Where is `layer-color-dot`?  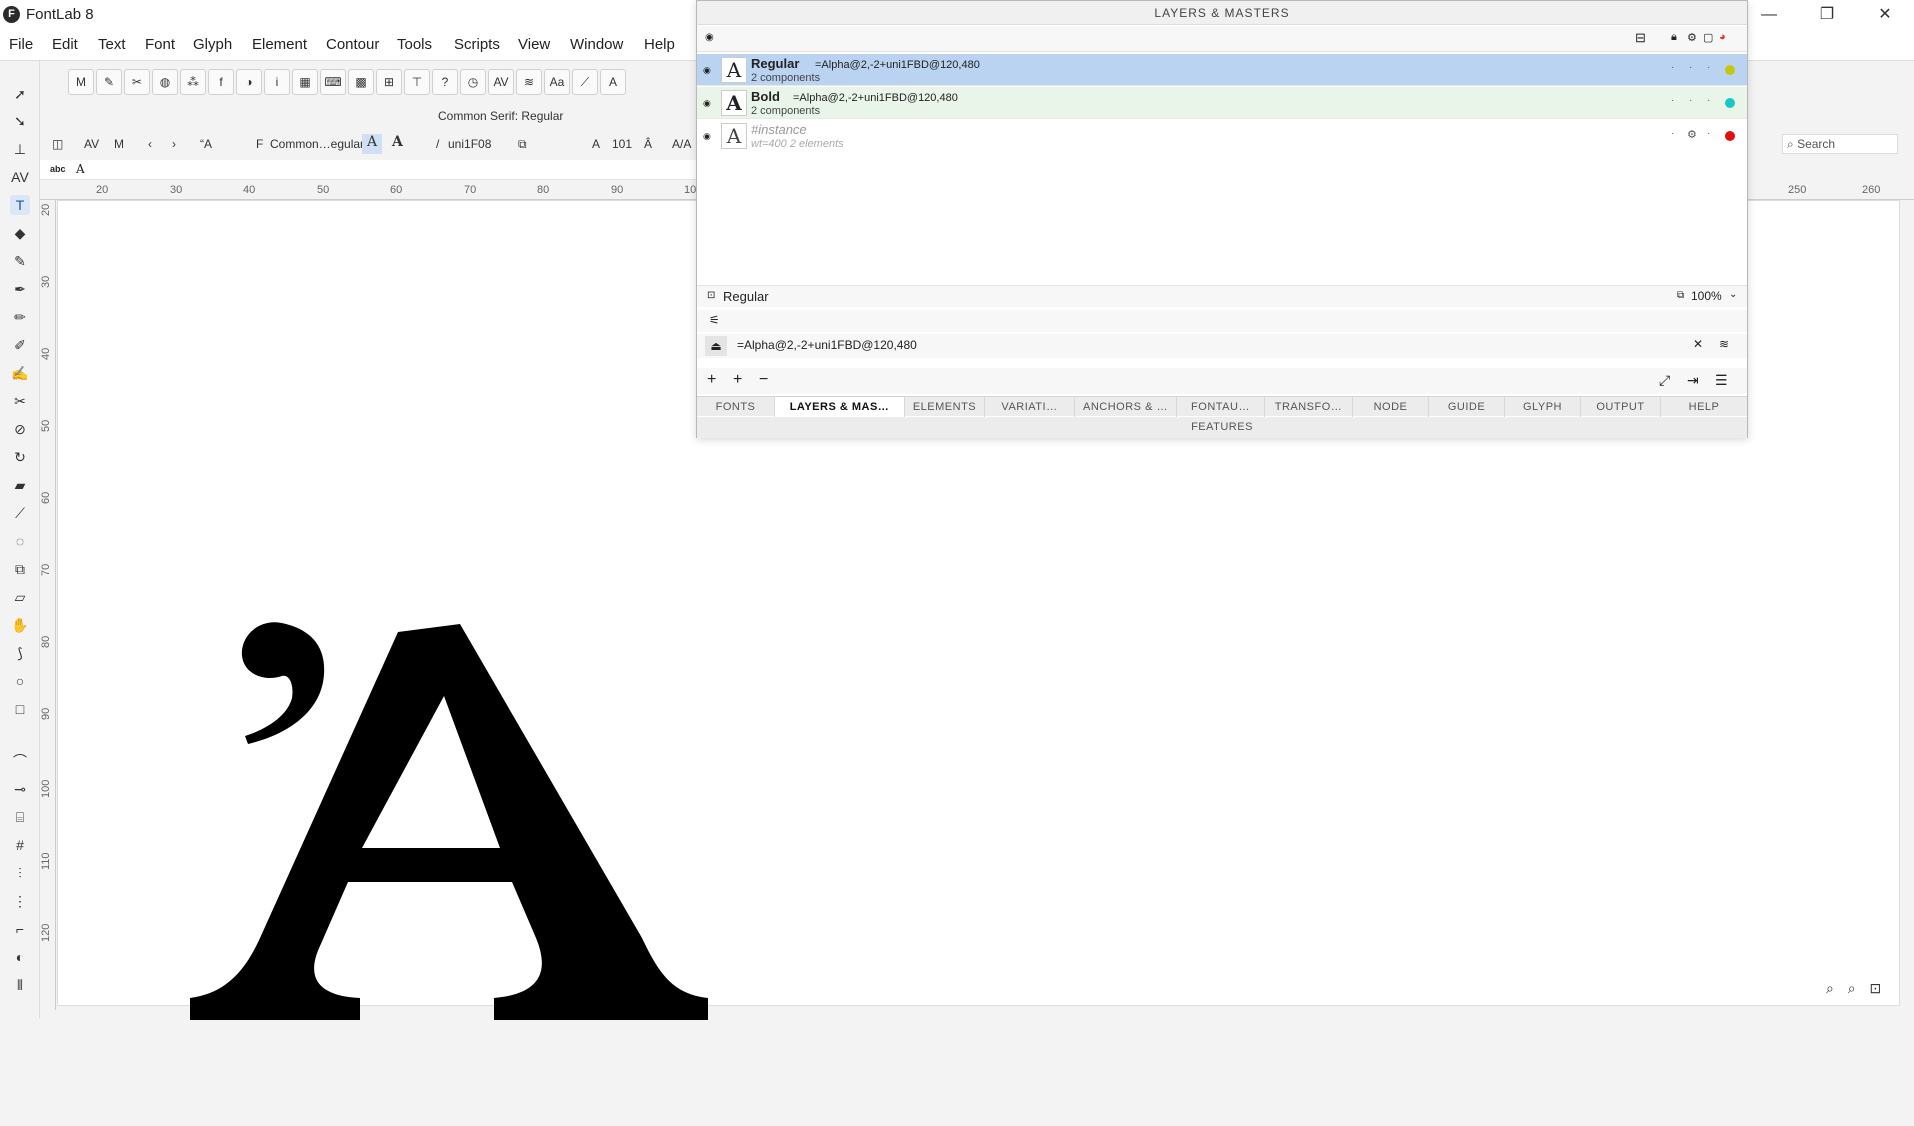
layer-color-dot is located at coordinates (1730, 103).